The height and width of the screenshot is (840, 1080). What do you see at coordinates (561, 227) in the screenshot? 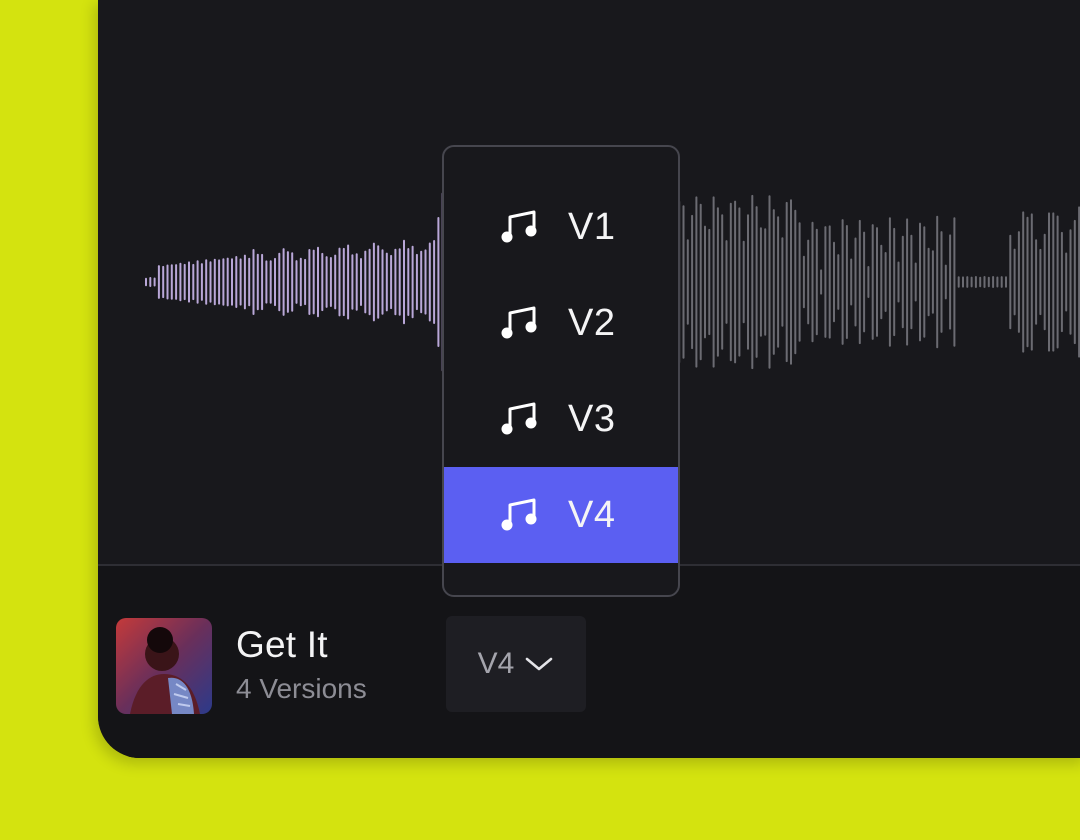
I see `menu-item-v1: V1` at bounding box center [561, 227].